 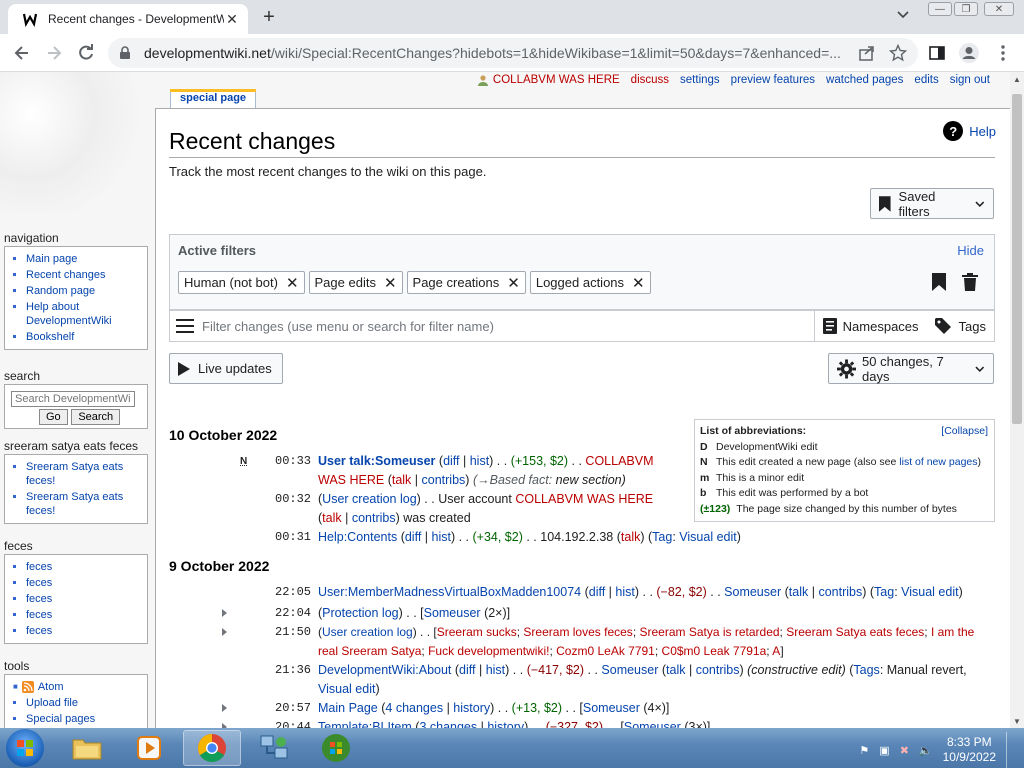 What do you see at coordinates (376, 461) in the screenshot?
I see `page-link: User talk:Someuser` at bounding box center [376, 461].